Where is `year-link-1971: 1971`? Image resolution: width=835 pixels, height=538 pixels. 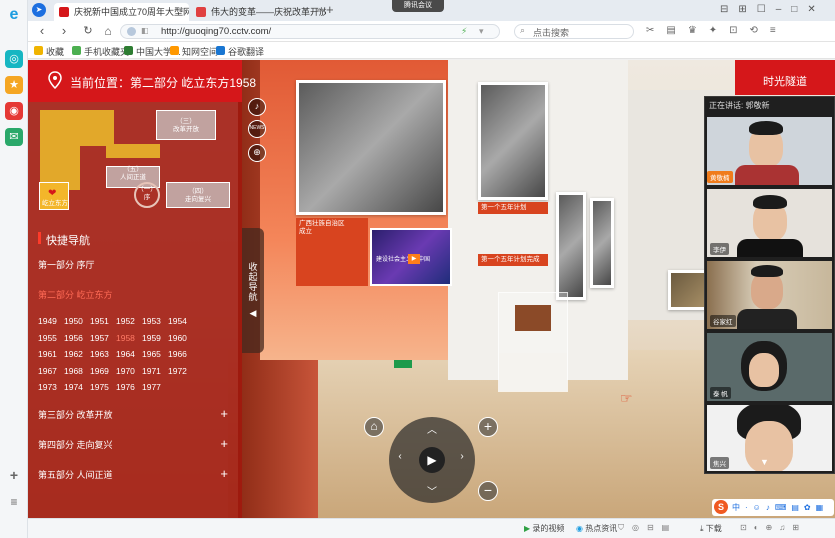 year-link-1971: 1971 is located at coordinates (151, 371).